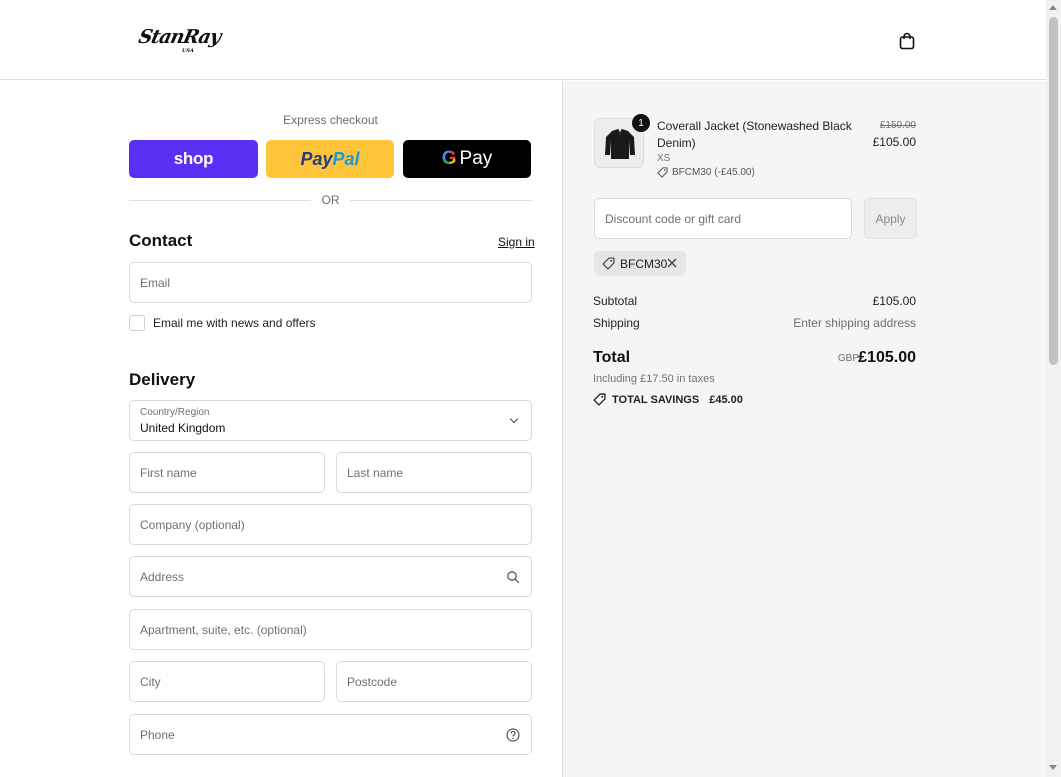  I want to click on chevron-down-icon, so click(514, 419).